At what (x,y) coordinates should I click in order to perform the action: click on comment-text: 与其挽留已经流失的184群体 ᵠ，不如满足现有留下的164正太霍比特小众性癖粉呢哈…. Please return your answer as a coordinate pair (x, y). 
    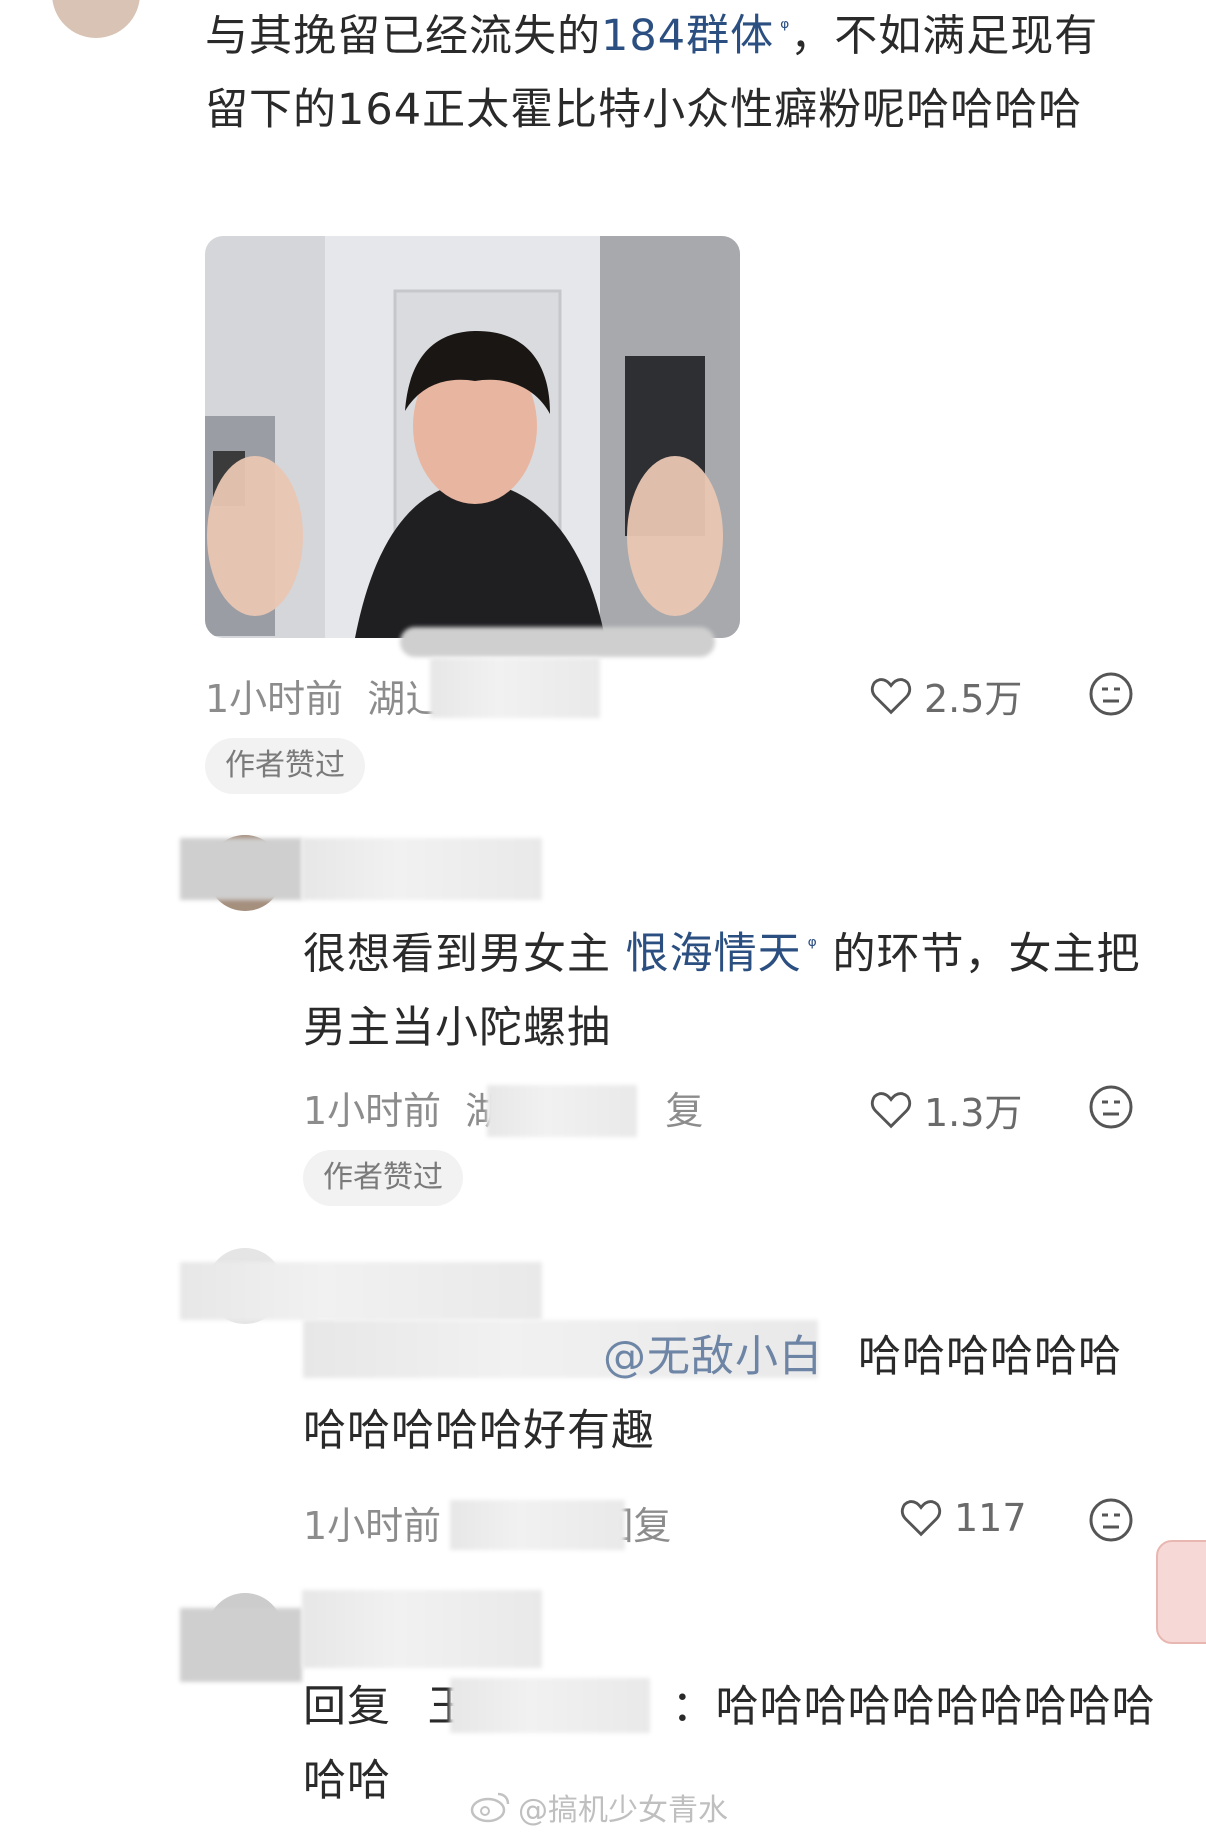
    Looking at the image, I should click on (665, 73).